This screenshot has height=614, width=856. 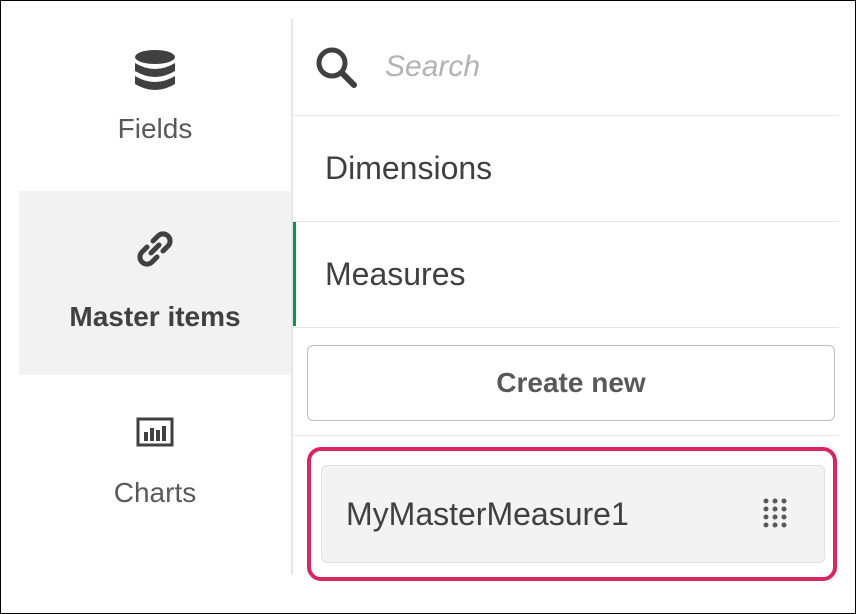 I want to click on sidebar-item-label: Charts, so click(x=155, y=492).